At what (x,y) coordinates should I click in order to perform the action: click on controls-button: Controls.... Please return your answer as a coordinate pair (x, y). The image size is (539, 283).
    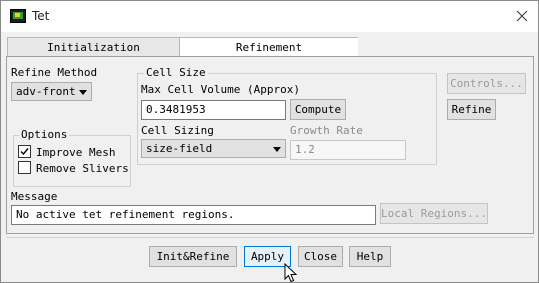
    Looking at the image, I should click on (486, 83).